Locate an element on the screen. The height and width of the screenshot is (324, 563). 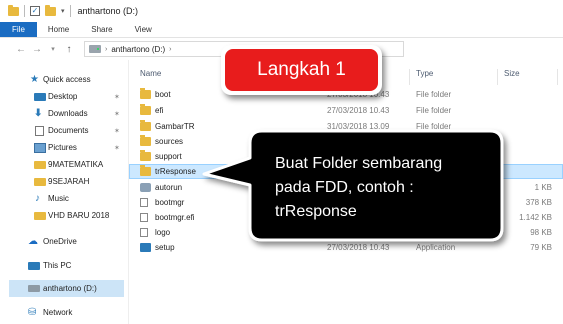
download-icon: ⬇ is located at coordinates (38, 113).